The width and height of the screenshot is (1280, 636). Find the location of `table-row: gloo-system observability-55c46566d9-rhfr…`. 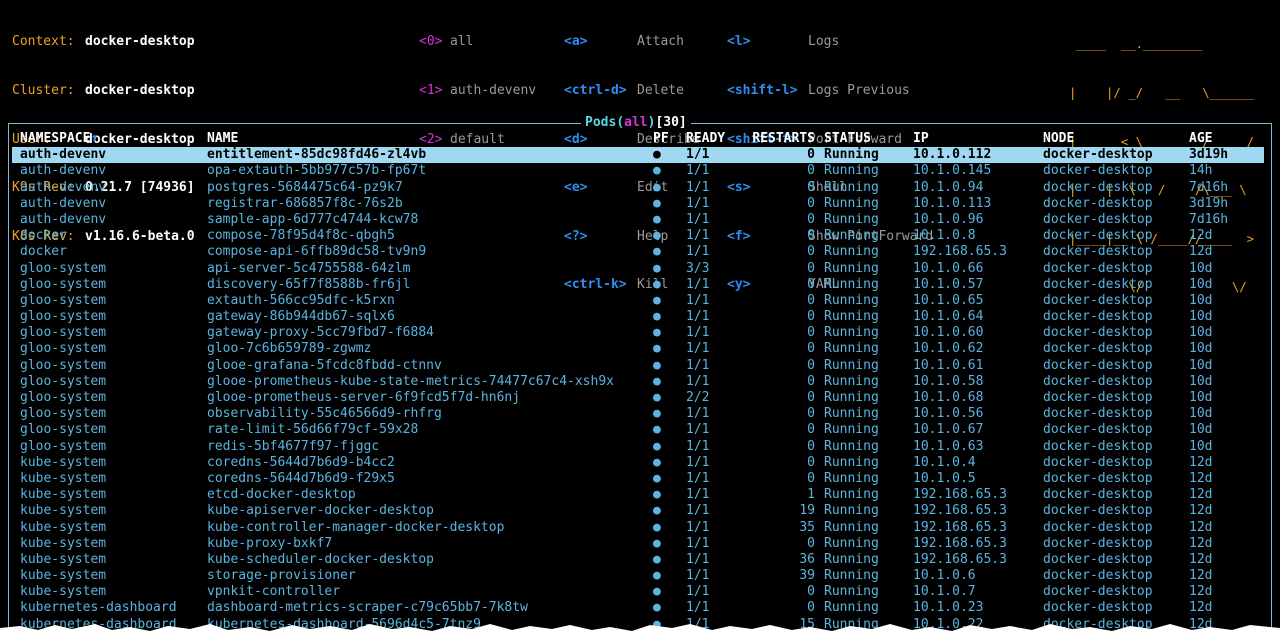

table-row: gloo-system observability-55c46566d9-rhfr… is located at coordinates (638, 414).